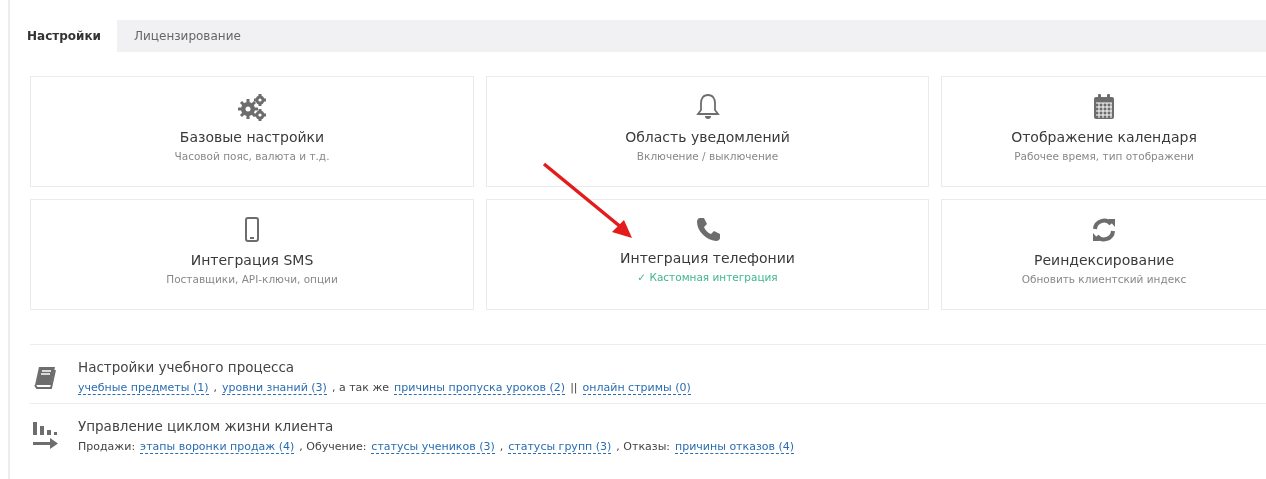  Describe the element at coordinates (707, 107) in the screenshot. I see `bell-icon` at that location.